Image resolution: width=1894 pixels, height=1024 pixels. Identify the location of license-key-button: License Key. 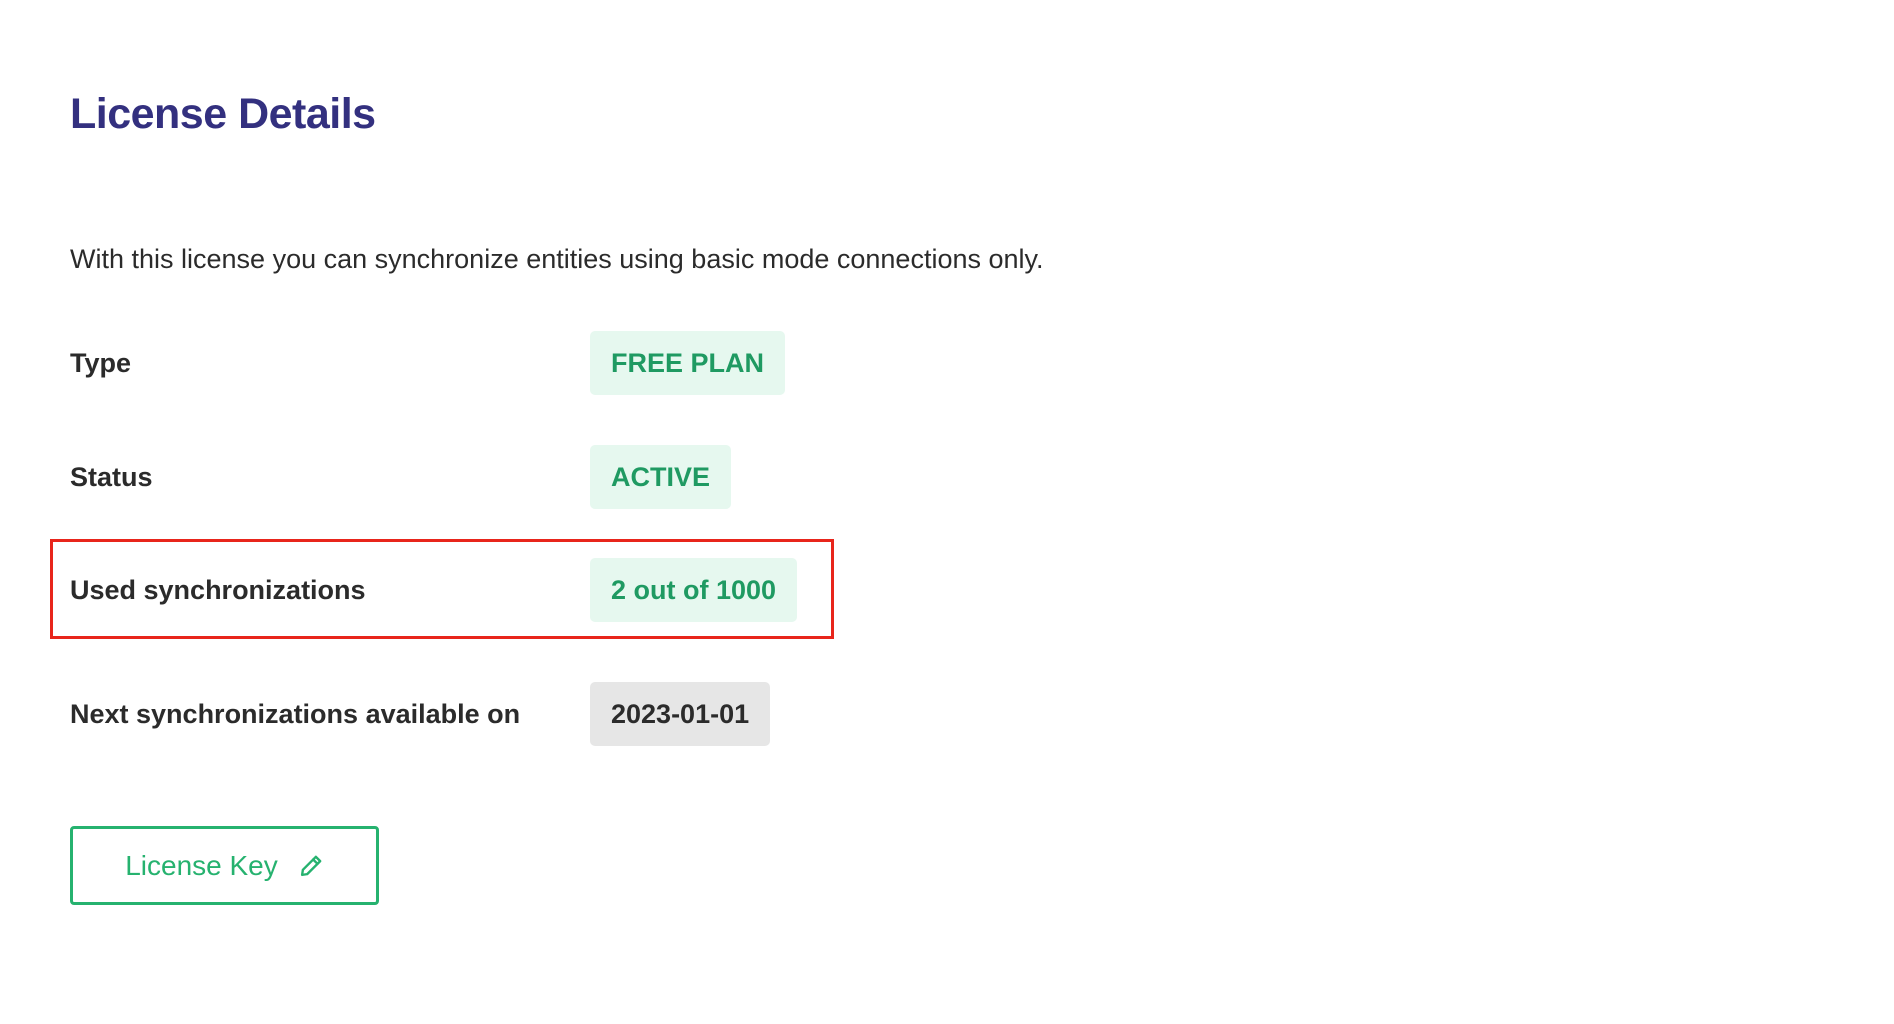
(224, 865).